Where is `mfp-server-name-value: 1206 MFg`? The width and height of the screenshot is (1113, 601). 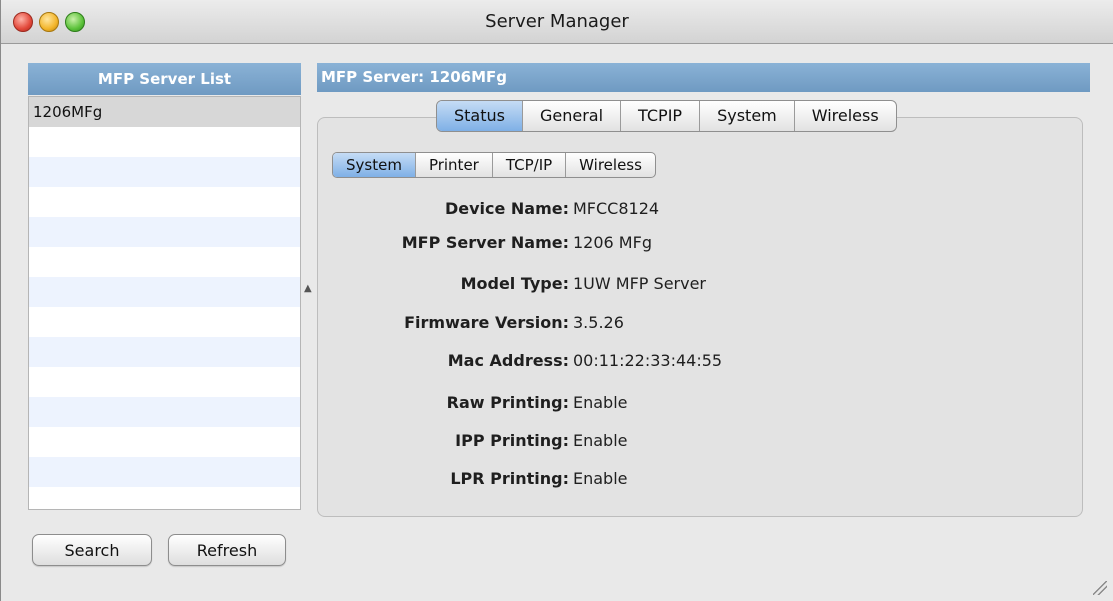 mfp-server-name-value: 1206 MFg is located at coordinates (612, 242).